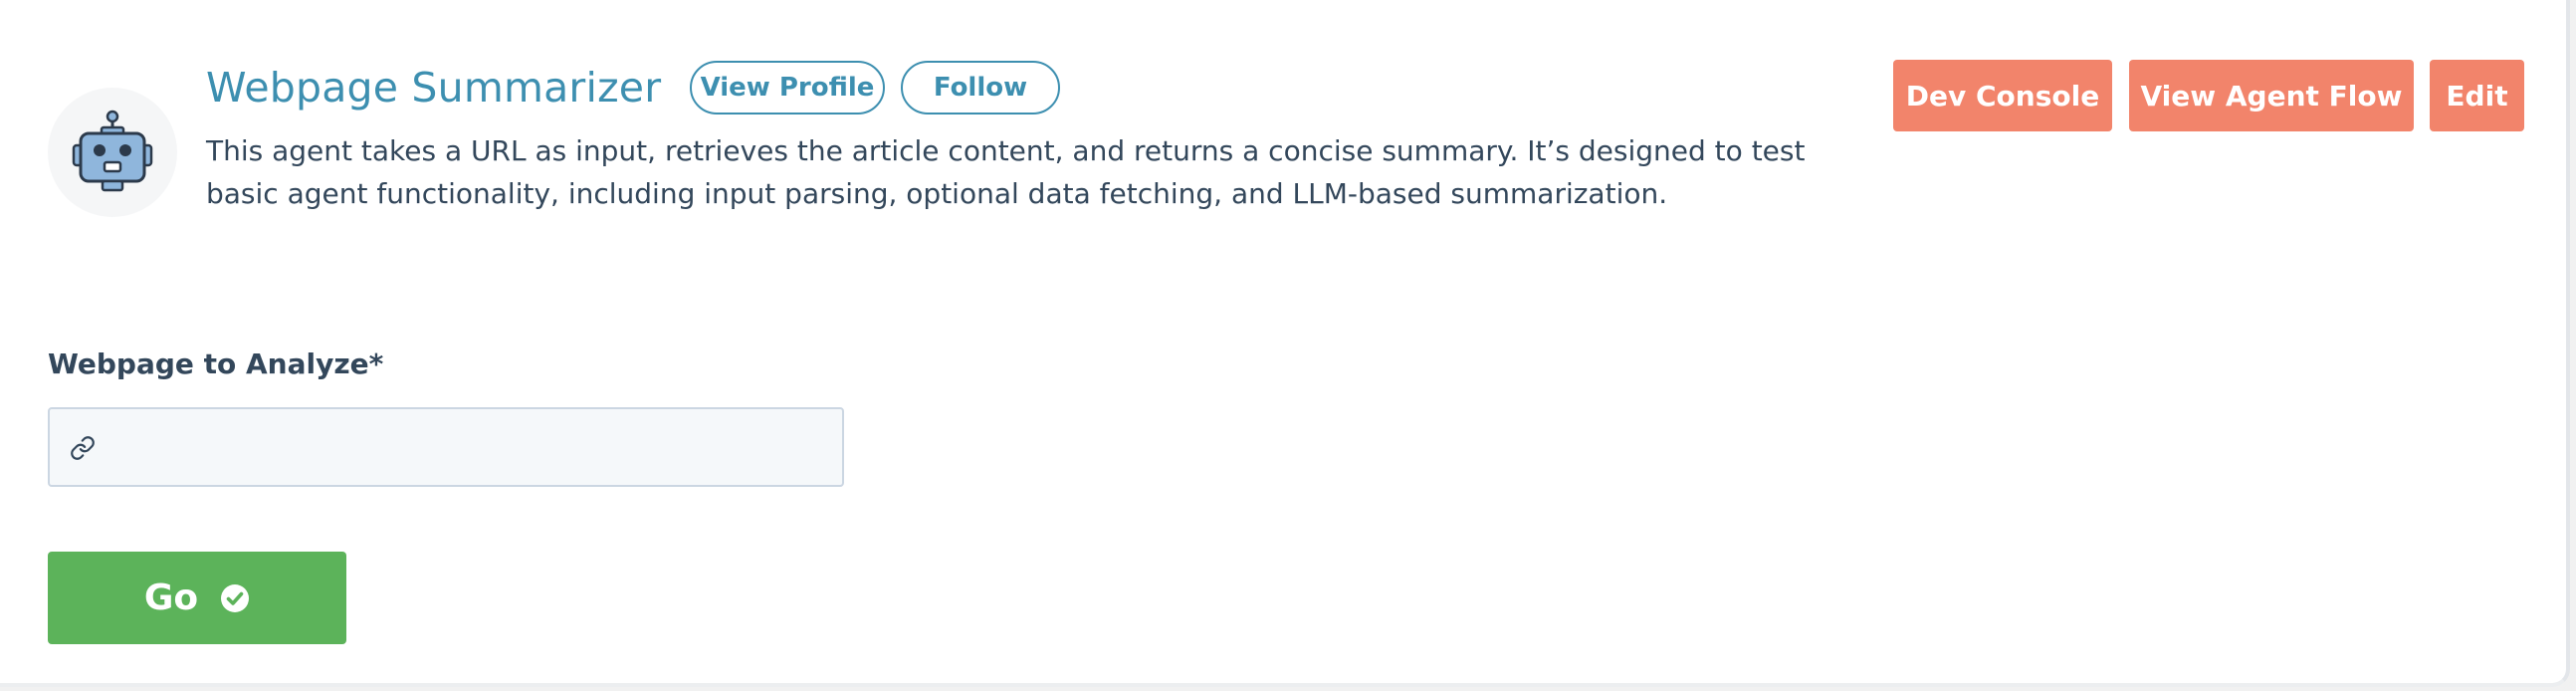  I want to click on agent-title: Webpage Summarizer, so click(434, 88).